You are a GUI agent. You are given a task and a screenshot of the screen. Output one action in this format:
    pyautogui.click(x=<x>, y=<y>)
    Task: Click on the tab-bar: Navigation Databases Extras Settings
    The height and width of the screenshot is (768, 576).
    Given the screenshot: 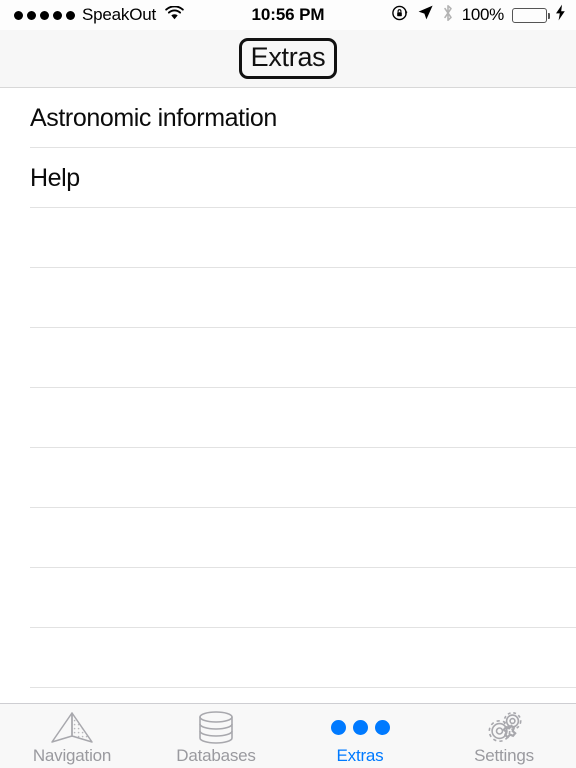 What is the action you would take?
    pyautogui.click(x=288, y=735)
    